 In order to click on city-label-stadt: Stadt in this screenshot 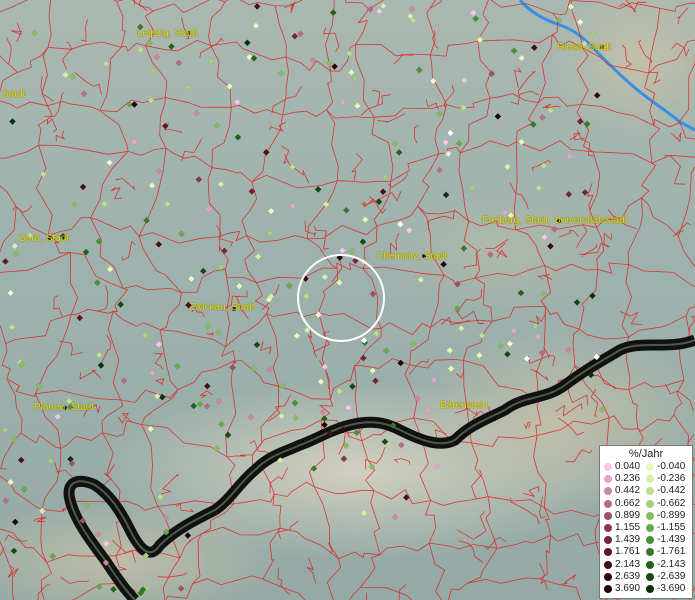, I will do `click(14, 94)`.